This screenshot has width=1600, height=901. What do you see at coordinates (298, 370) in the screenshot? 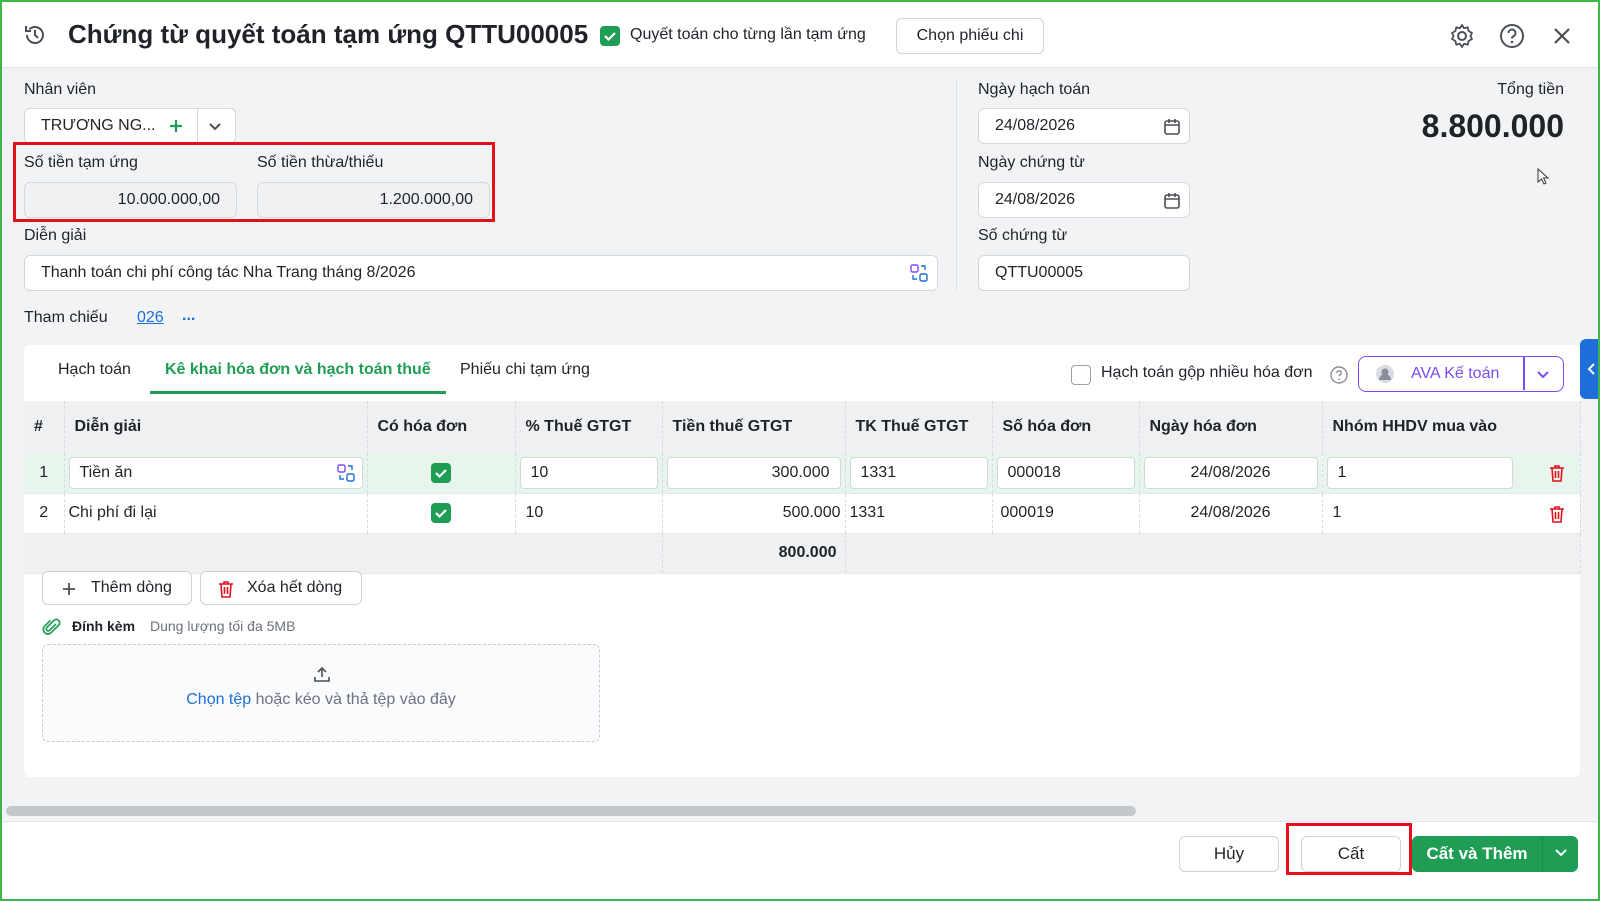
I see `tab-invoice-tax: Kê khai hóa đơn và hạch toán thuế` at bounding box center [298, 370].